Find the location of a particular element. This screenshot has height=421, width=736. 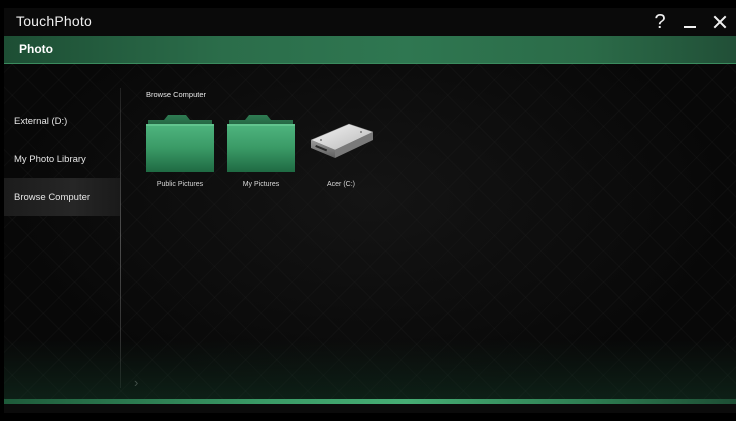

sidebar-divider is located at coordinates (120, 238).